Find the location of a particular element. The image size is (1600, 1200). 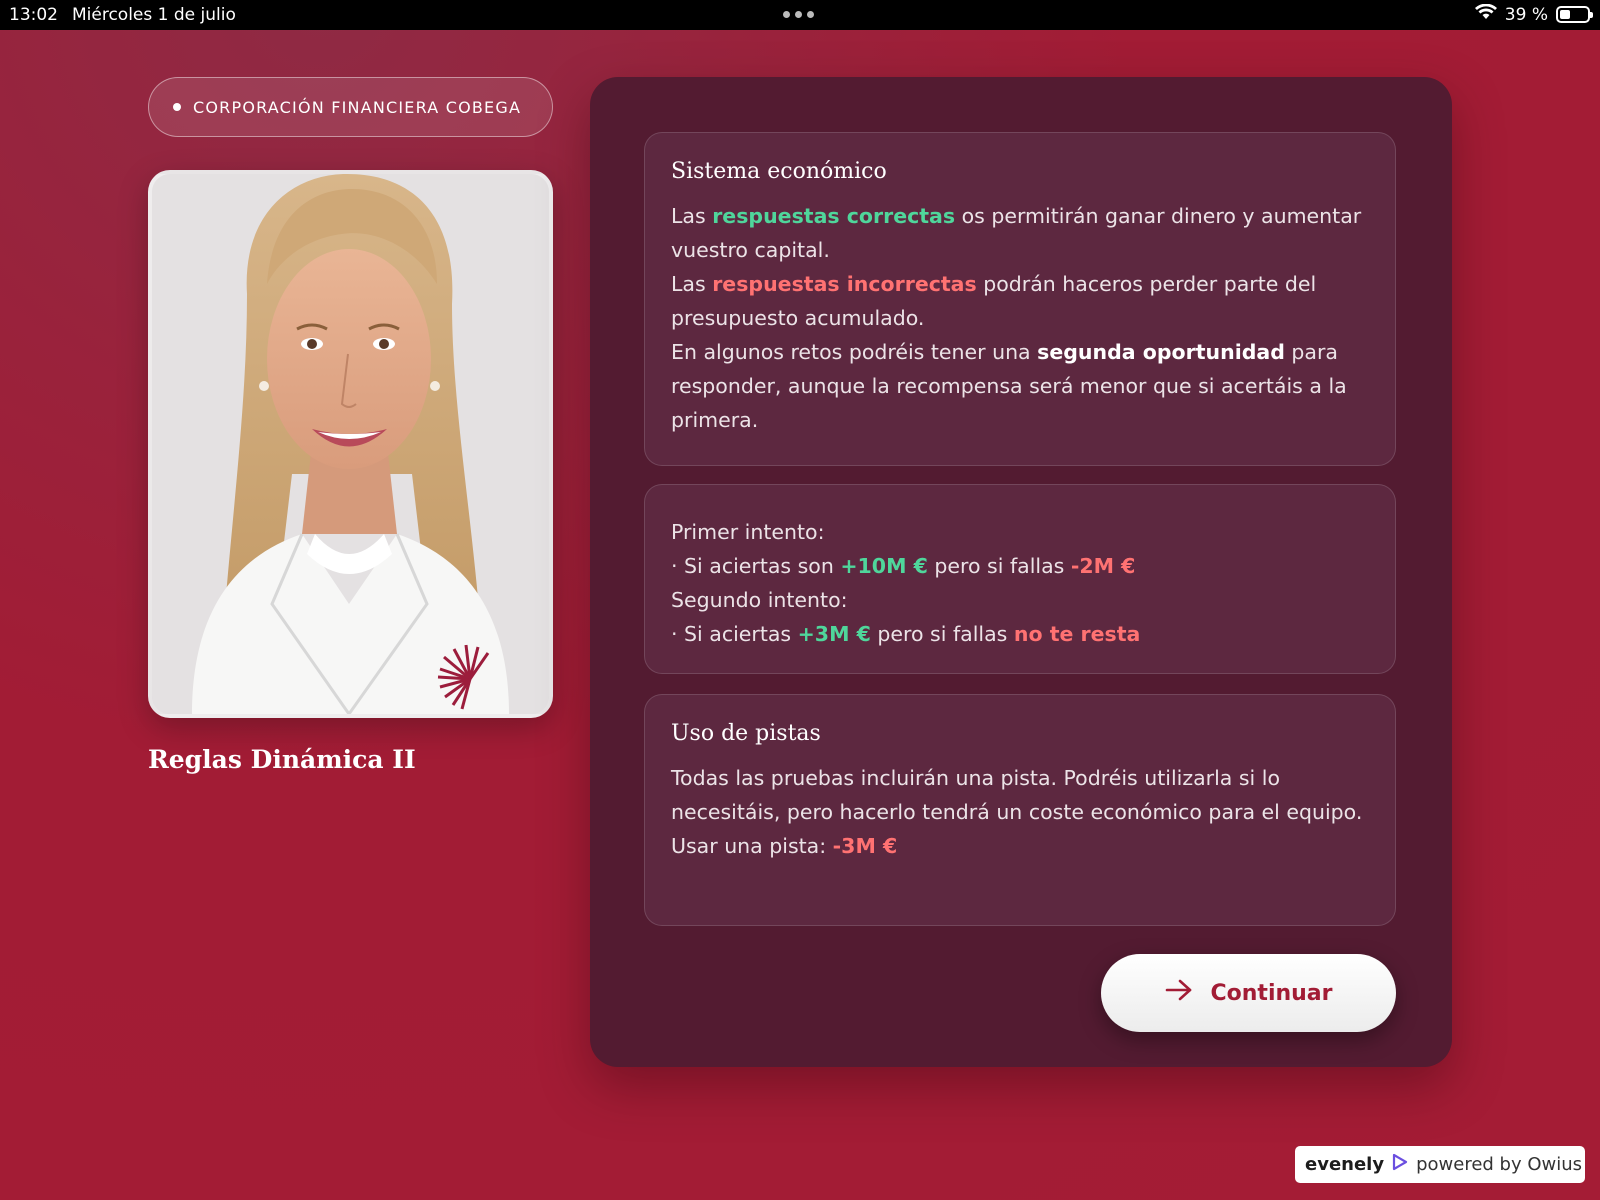

status-date: Miércoles 1 de julio is located at coordinates (154, 15).